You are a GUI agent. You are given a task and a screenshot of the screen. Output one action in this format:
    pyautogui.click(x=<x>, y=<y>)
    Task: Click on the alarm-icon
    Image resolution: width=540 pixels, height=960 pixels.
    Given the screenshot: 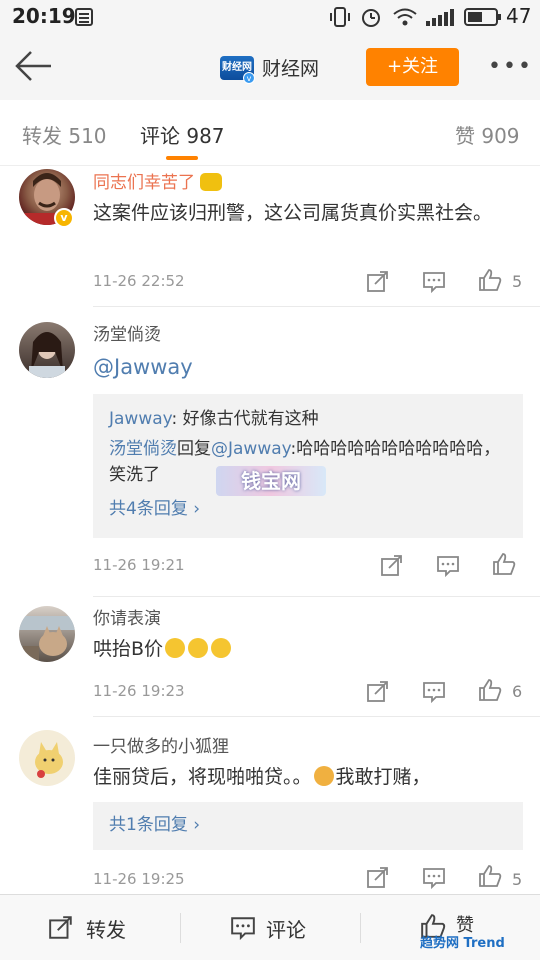 What is the action you would take?
    pyautogui.click(x=371, y=18)
    